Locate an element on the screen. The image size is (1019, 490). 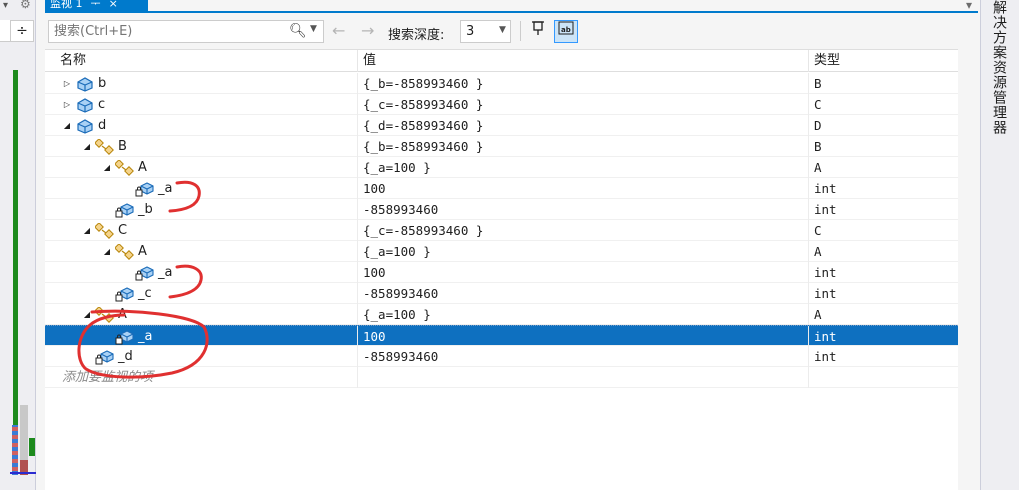
search-dropdown-icon: ▼ is located at coordinates (313, 29).